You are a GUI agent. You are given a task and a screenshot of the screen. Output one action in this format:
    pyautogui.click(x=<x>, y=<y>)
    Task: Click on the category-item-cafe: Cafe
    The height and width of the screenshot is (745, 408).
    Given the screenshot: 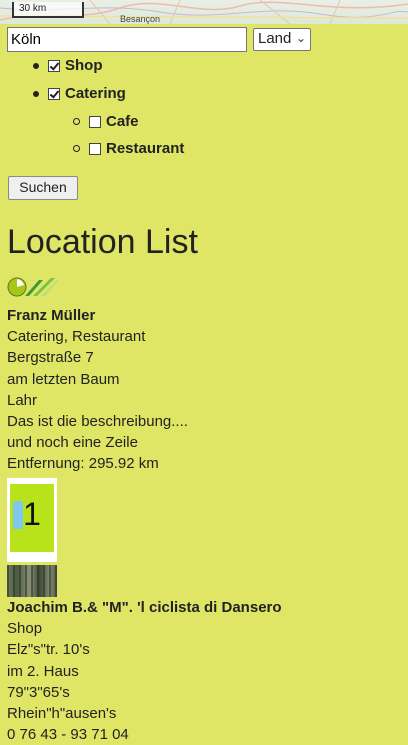 What is the action you would take?
    pyautogui.click(x=106, y=121)
    